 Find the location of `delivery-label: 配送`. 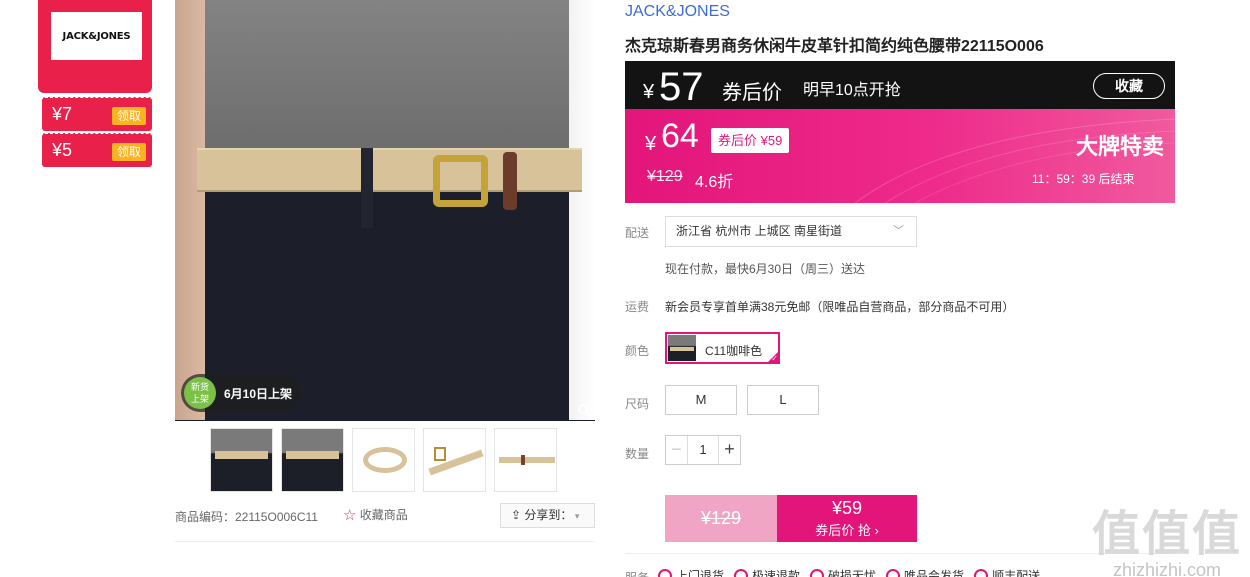

delivery-label: 配送 is located at coordinates (637, 233).